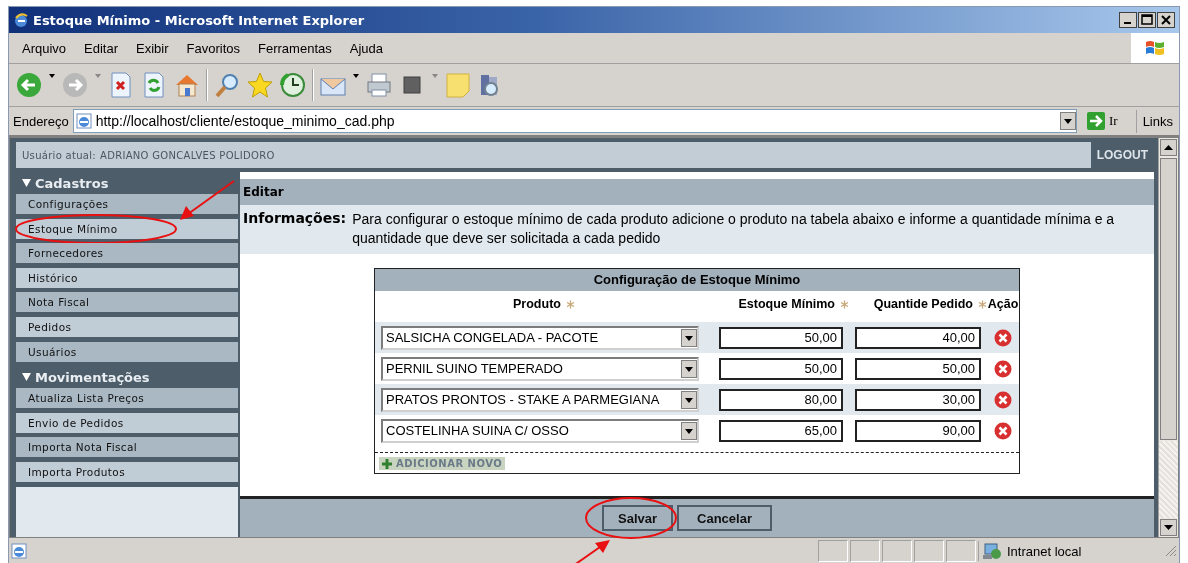 This screenshot has width=1188, height=563. What do you see at coordinates (540, 399) in the screenshot?
I see `product-dropdown: PRATOS PRONTOS - STAKE A PARMEGIANA` at bounding box center [540, 399].